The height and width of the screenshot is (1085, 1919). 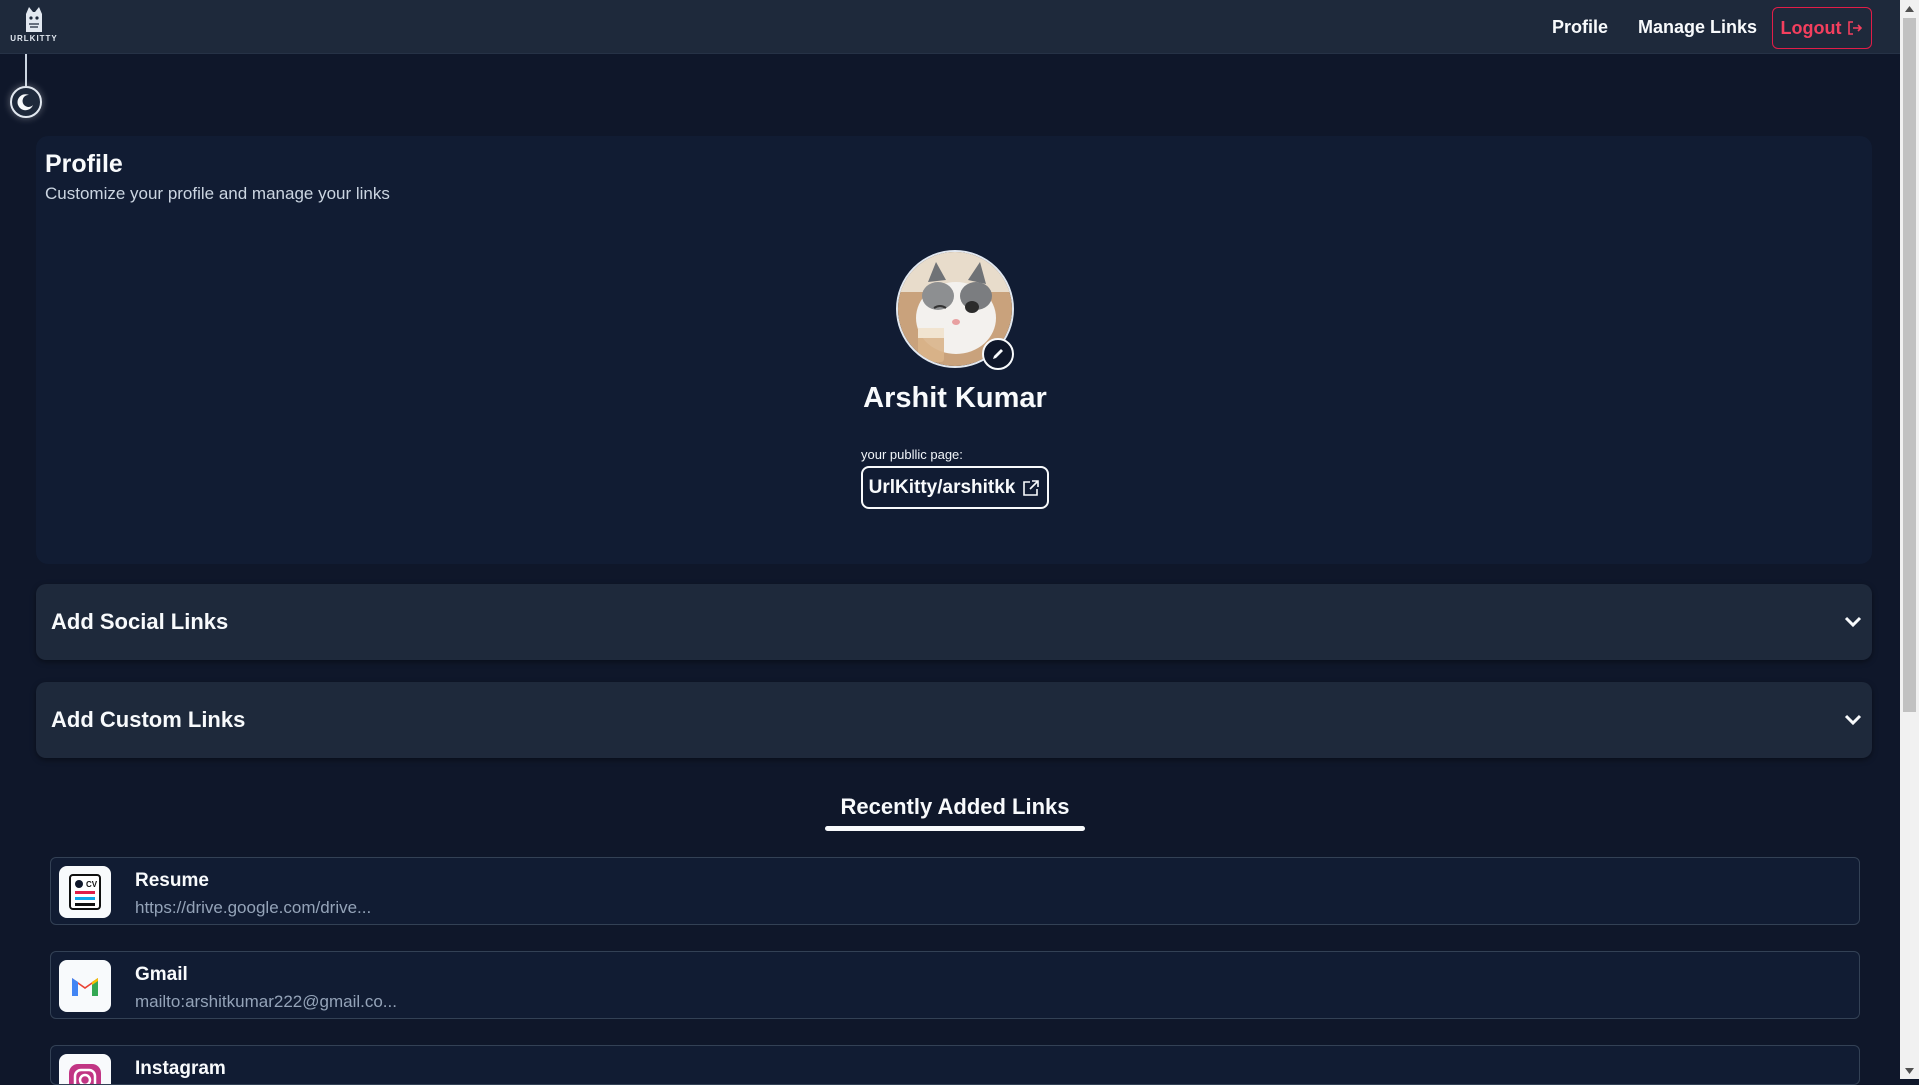 I want to click on logout-label: Logout, so click(x=1811, y=27).